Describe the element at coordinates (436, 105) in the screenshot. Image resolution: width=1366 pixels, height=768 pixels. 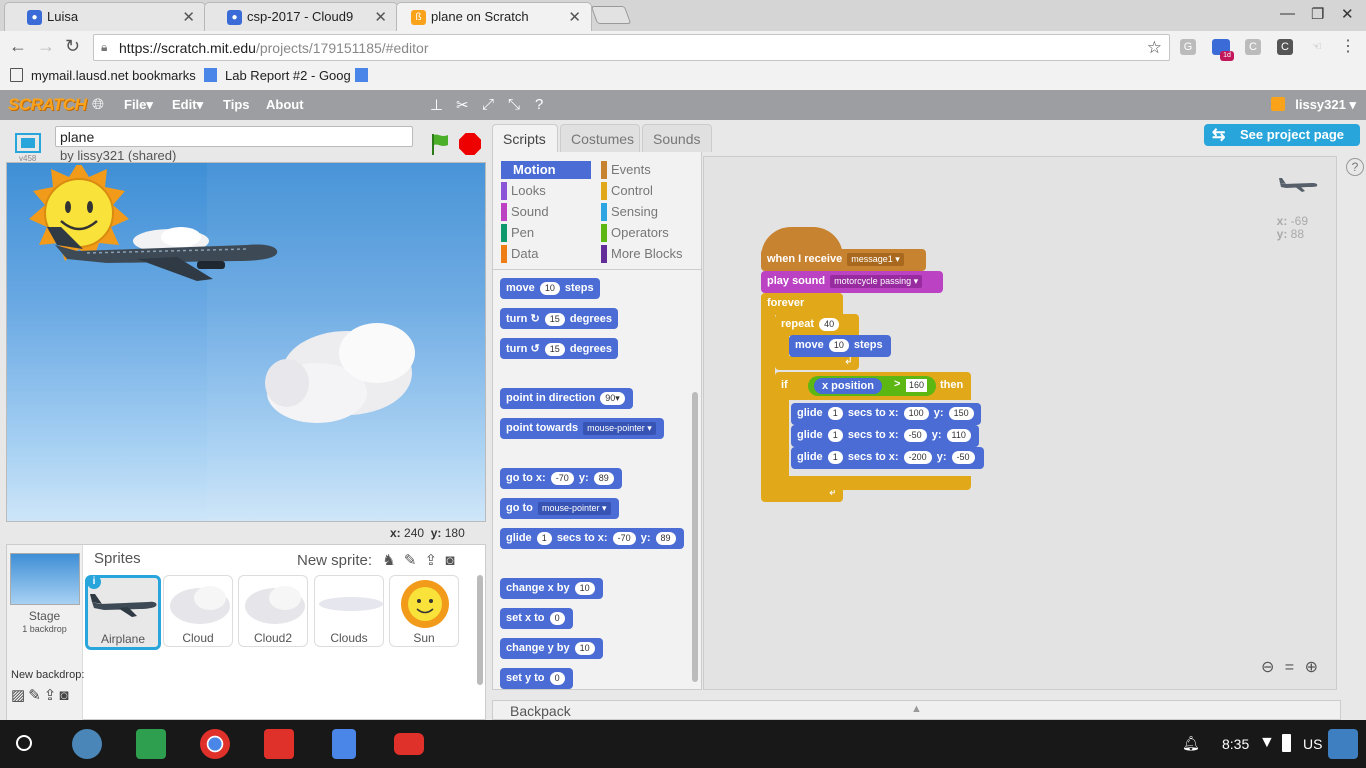
I see `duplicate-stamp-icon: ⊥` at that location.